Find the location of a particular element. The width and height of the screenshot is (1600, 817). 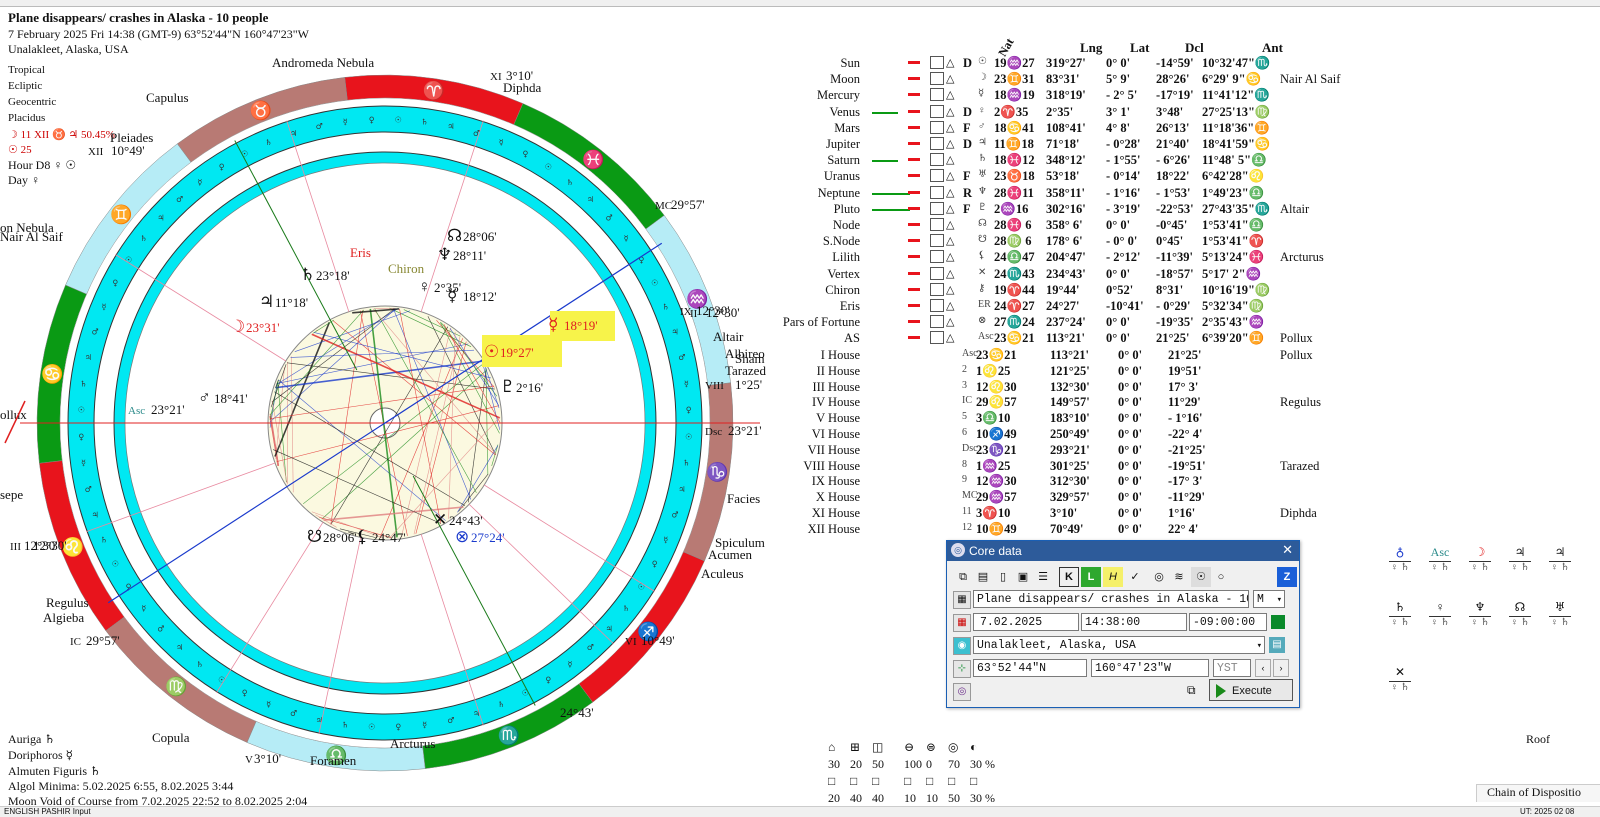

cell-lng: 302°16' is located at coordinates (1066, 209).